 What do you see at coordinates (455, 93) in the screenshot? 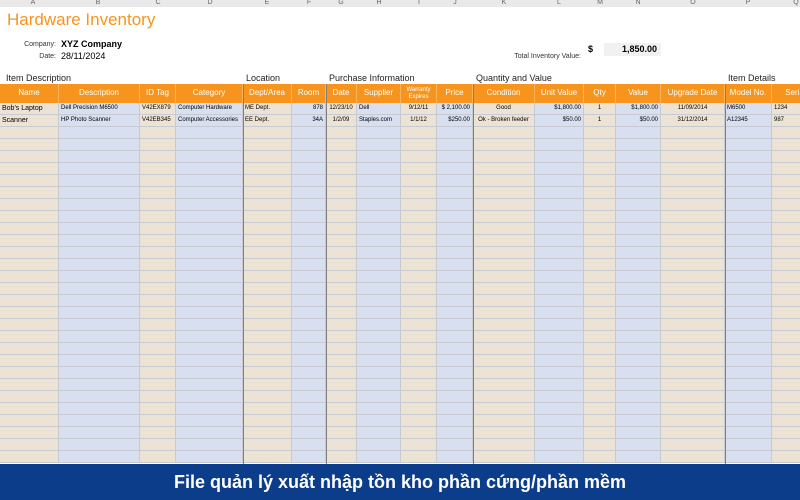
I see `column-header-price: Price` at bounding box center [455, 93].